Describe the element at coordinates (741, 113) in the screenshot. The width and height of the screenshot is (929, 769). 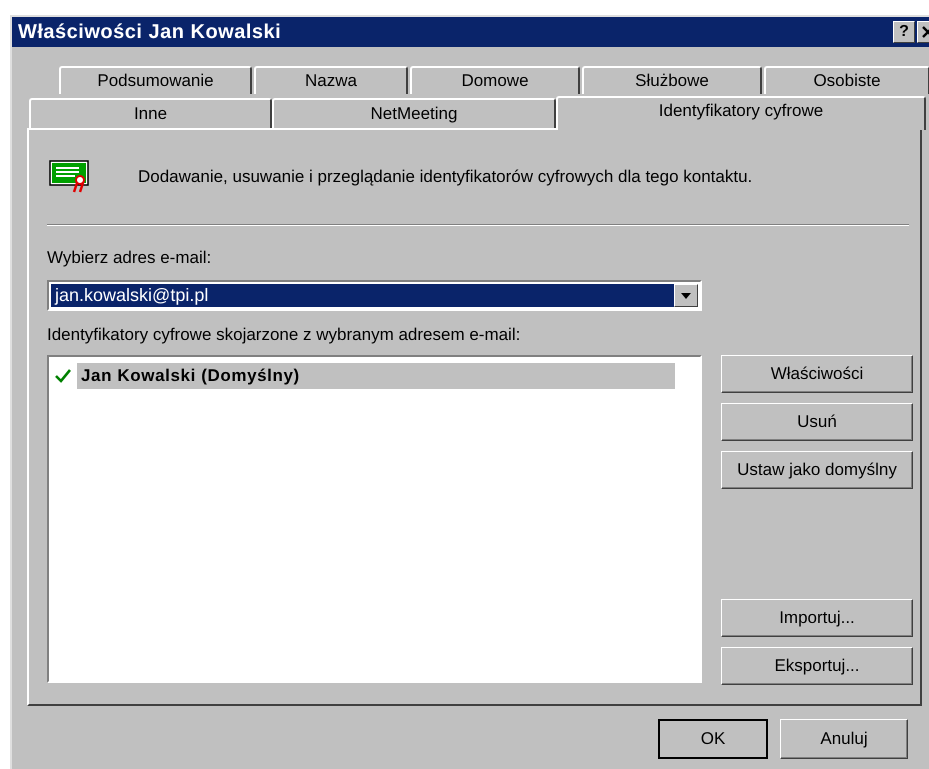
I see `tab: Identyfikatory cyfrowe` at that location.